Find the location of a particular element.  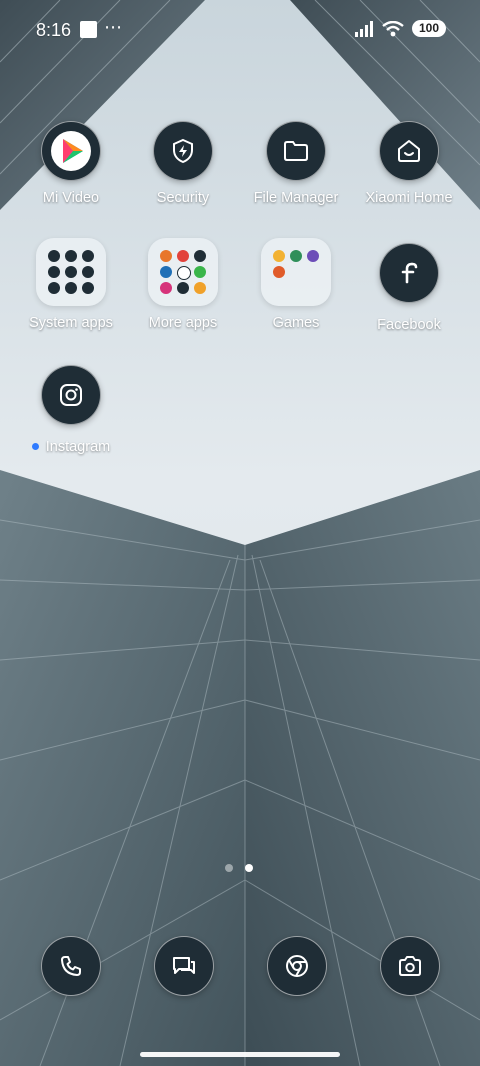

dock-phone is located at coordinates (71, 966).